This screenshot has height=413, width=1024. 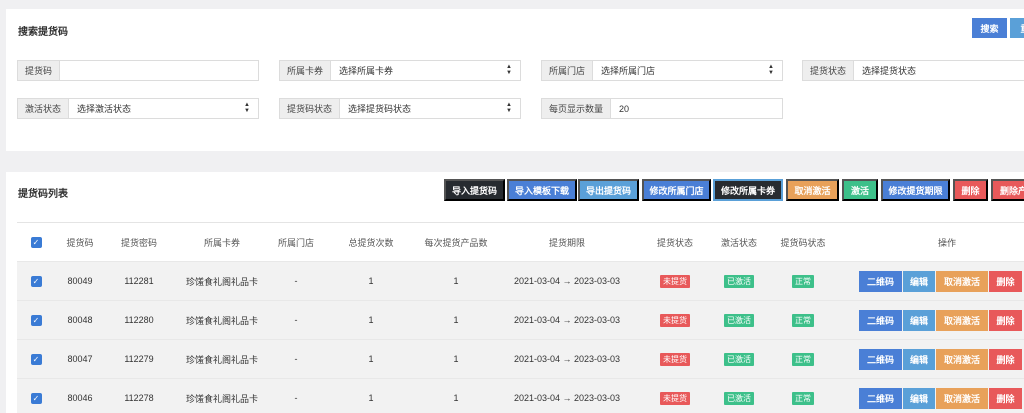 I want to click on col-pickup: 提货状态, so click(x=674, y=242).